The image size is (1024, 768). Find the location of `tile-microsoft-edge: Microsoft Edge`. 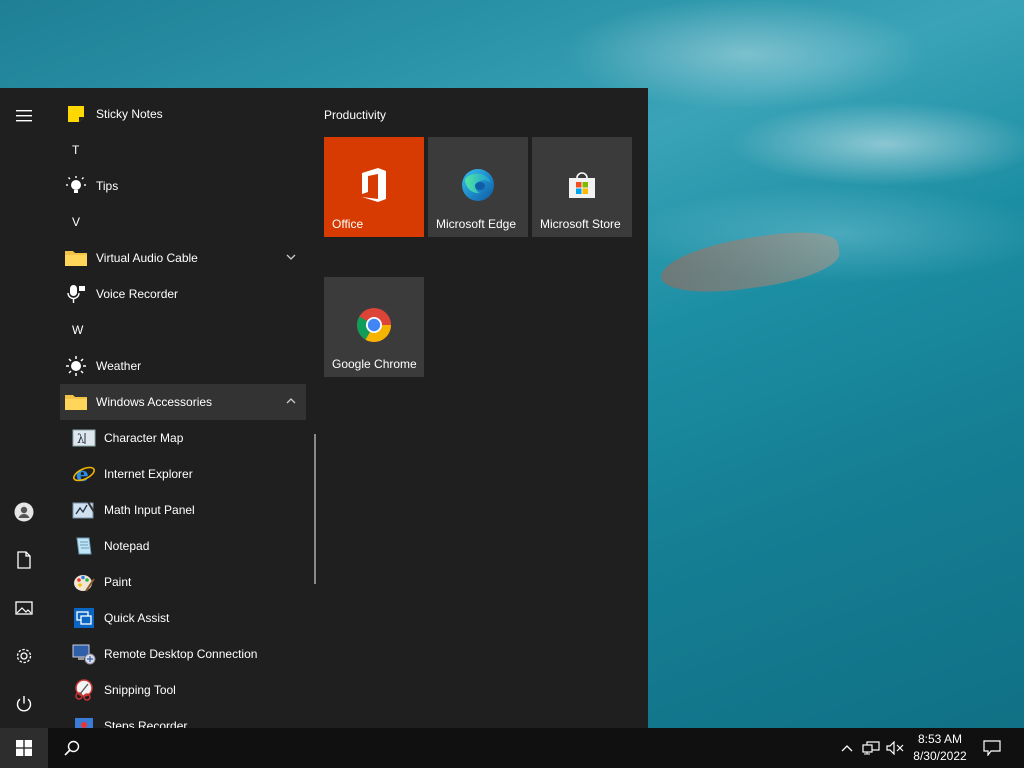

tile-microsoft-edge: Microsoft Edge is located at coordinates (478, 187).